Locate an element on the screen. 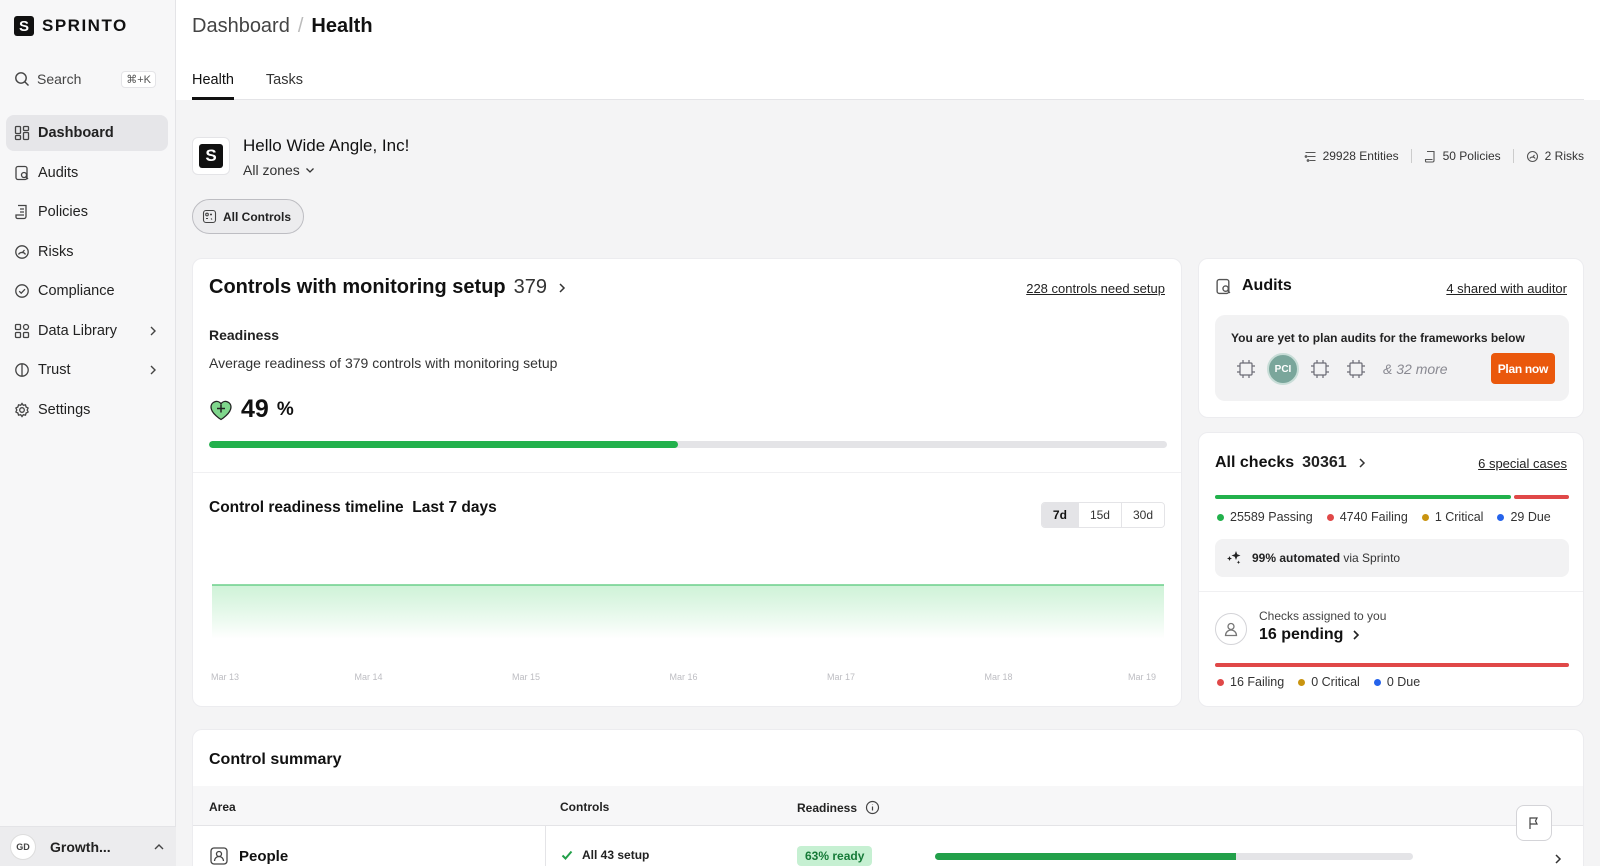  timeline-title: Control readiness timeline Last 7 days is located at coordinates (353, 508).